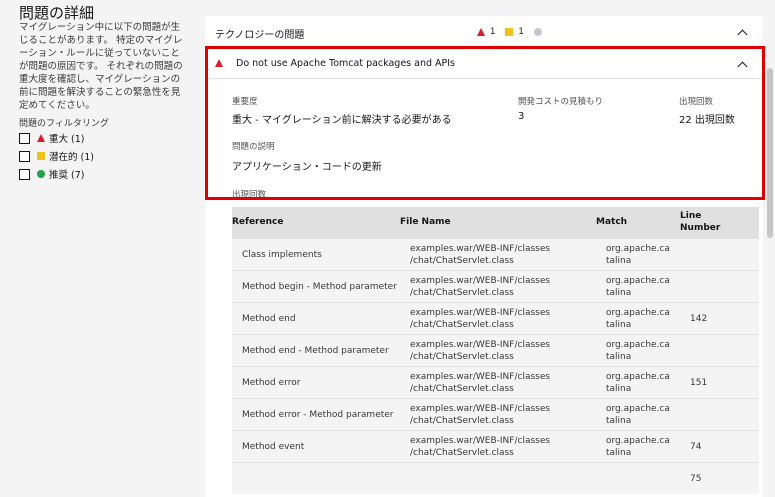 The image size is (775, 497). Describe the element at coordinates (537, 32) in the screenshot. I see `circle-grey-icon` at that location.